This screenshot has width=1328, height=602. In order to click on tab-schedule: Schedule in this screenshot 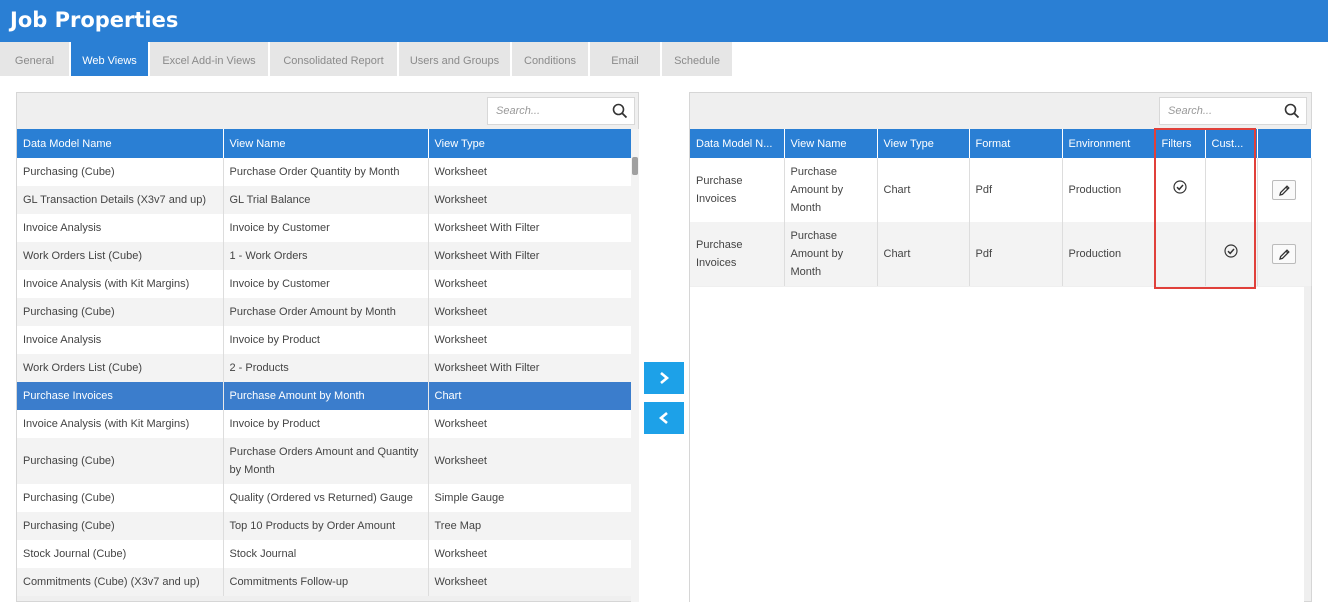, I will do `click(698, 59)`.